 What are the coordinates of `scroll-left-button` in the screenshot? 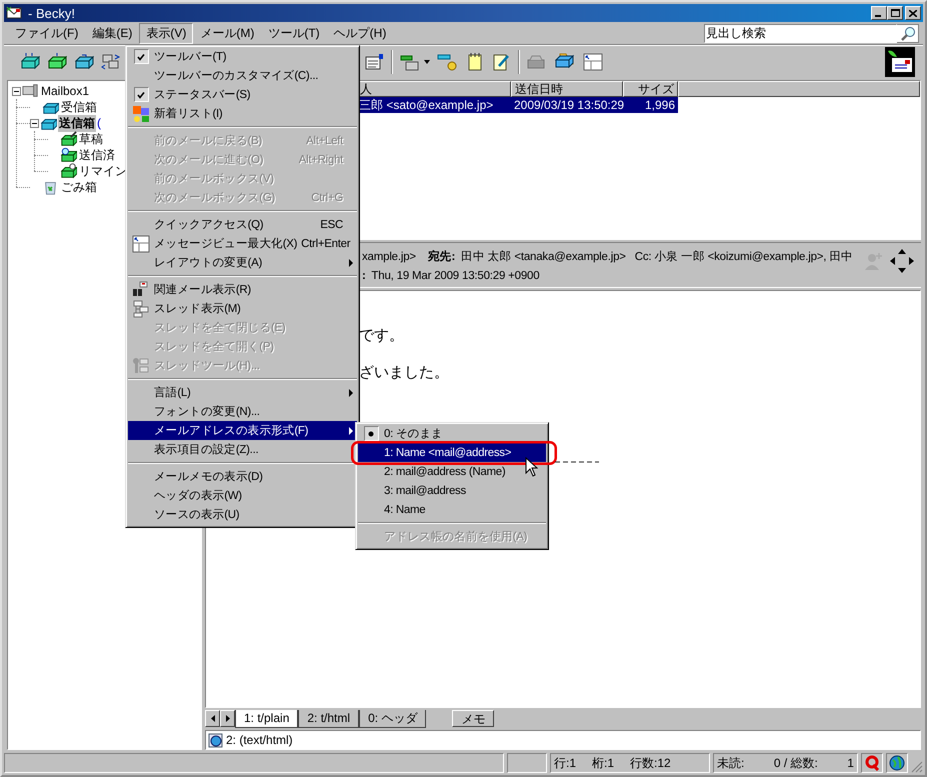 It's located at (212, 718).